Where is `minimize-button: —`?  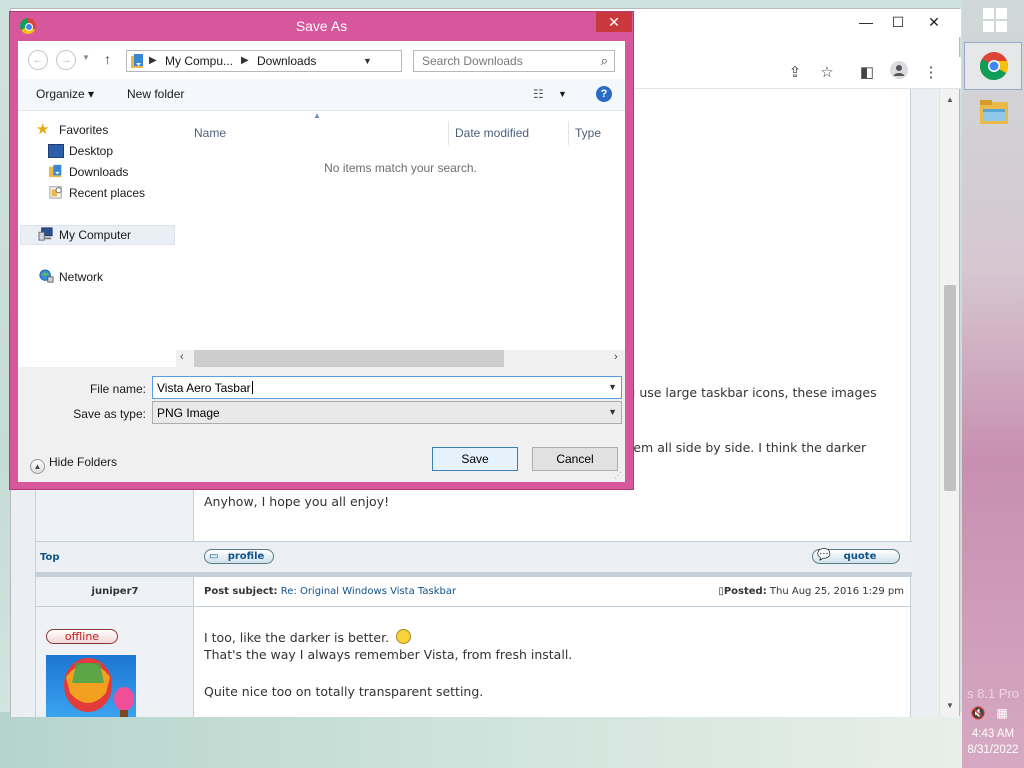
minimize-button: — is located at coordinates (866, 22).